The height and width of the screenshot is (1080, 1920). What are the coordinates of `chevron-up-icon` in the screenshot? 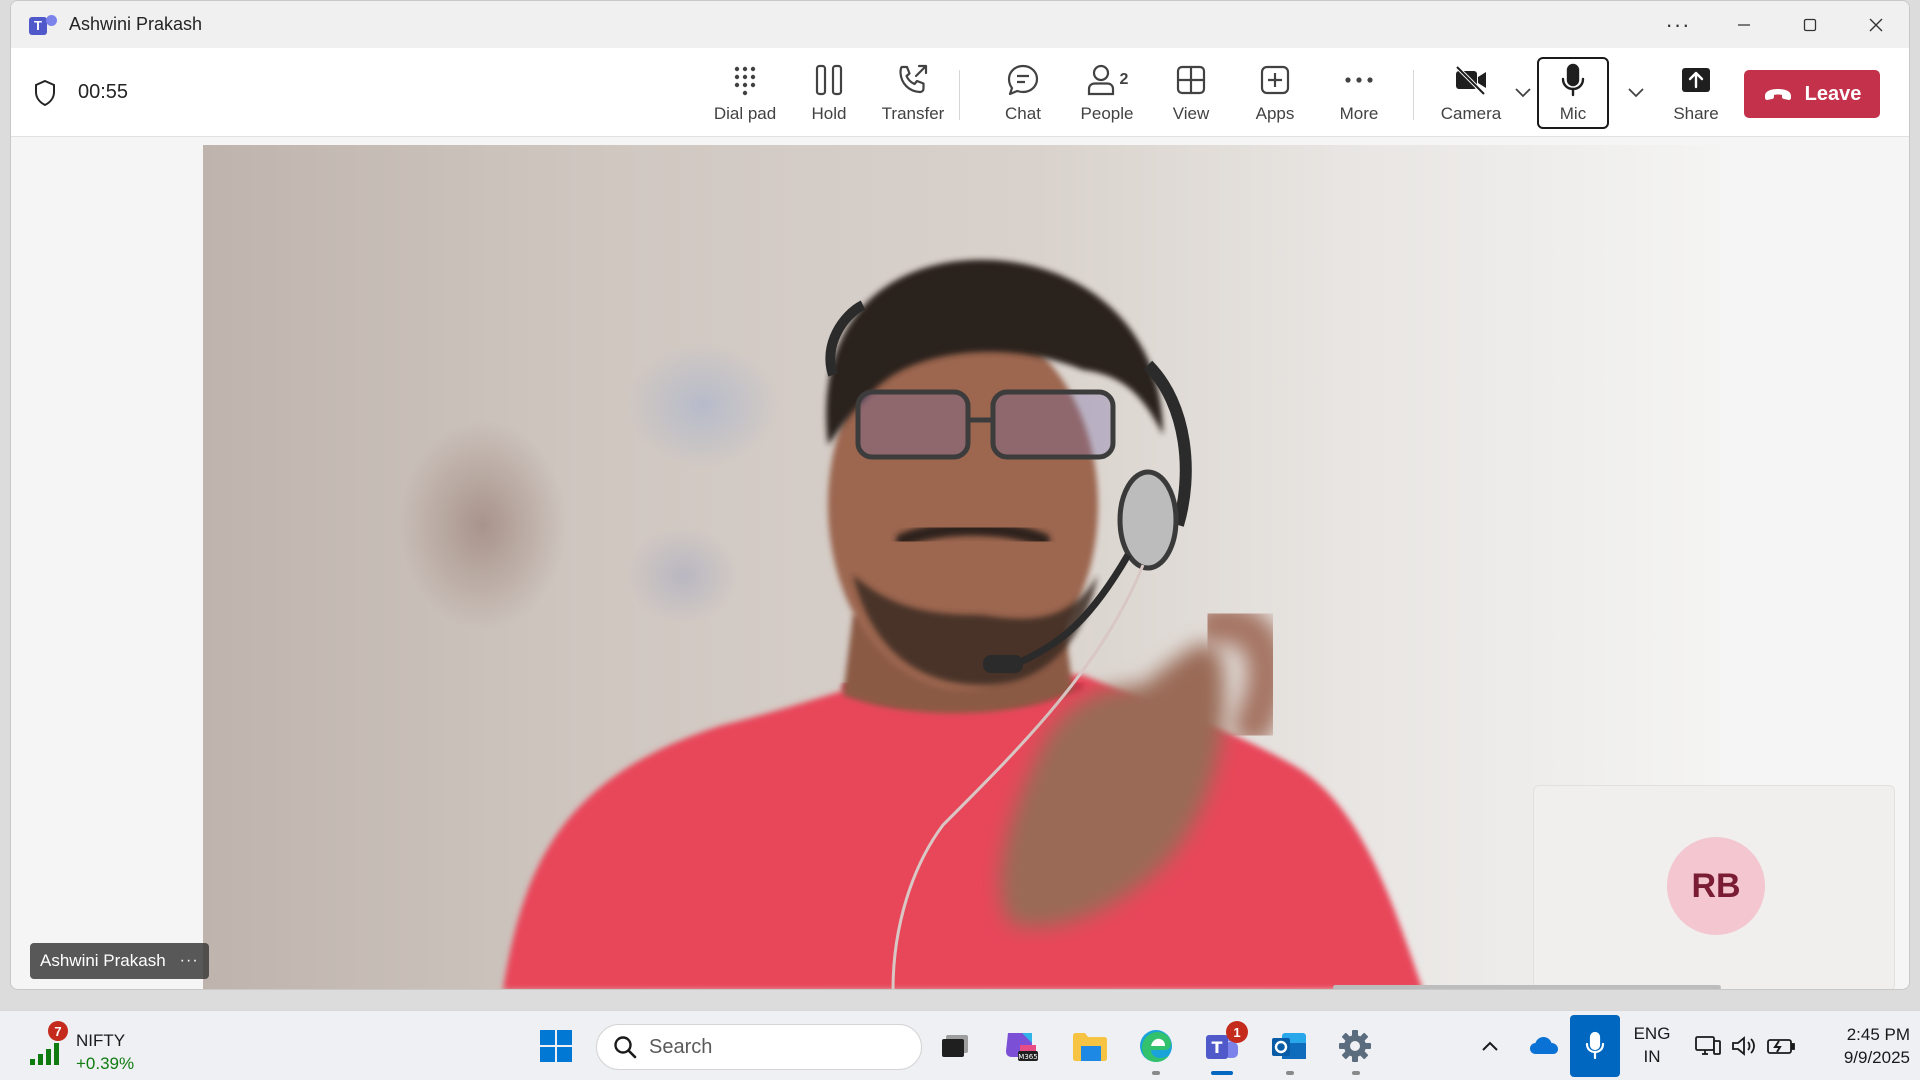 It's located at (1490, 1046).